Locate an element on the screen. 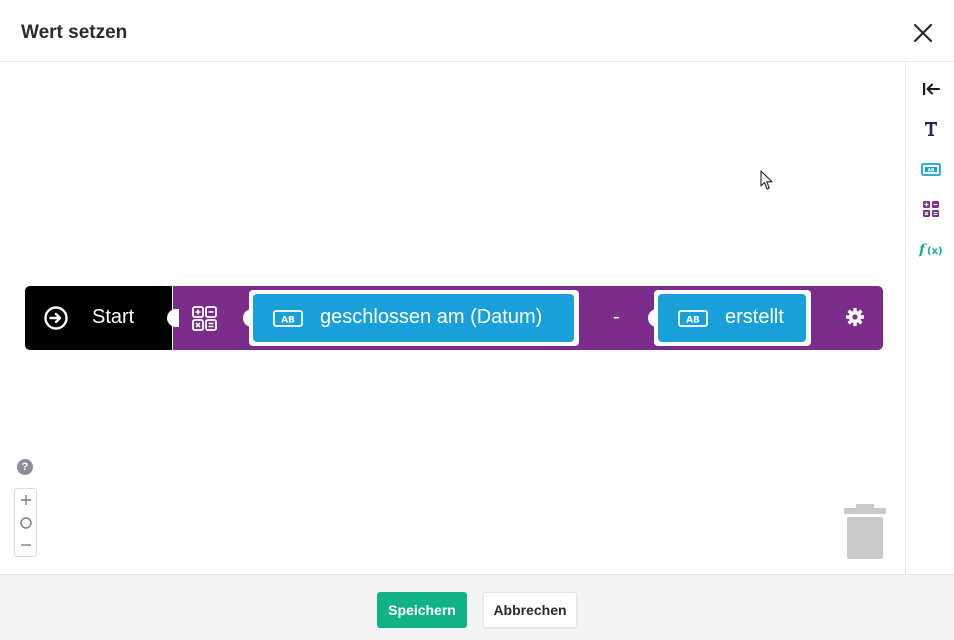  operator-label: - is located at coordinates (616, 317).